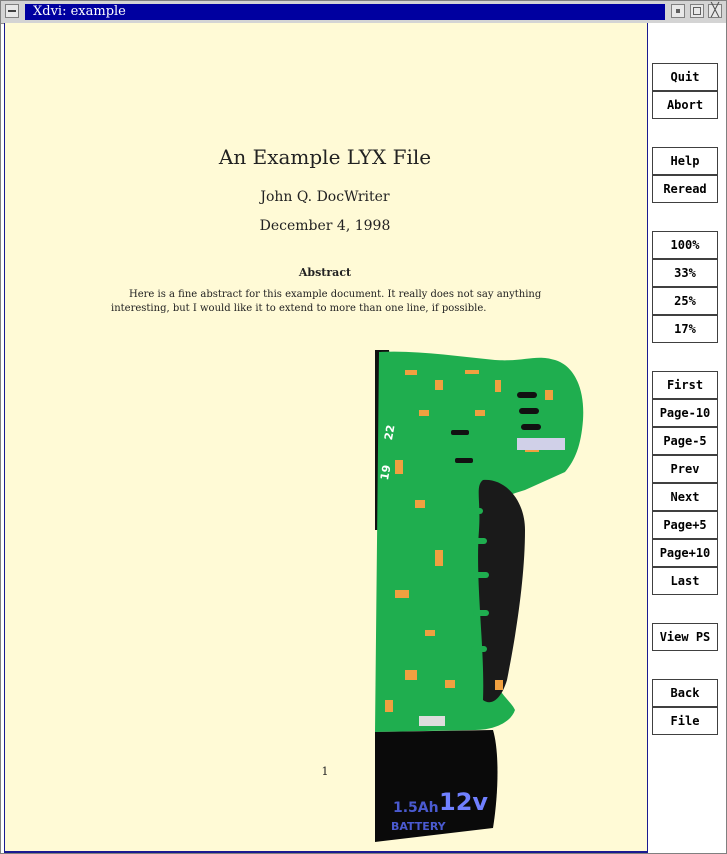 Image resolution: width=727 pixels, height=854 pixels. Describe the element at coordinates (685, 497) in the screenshot. I see `next-page-button: Next` at that location.